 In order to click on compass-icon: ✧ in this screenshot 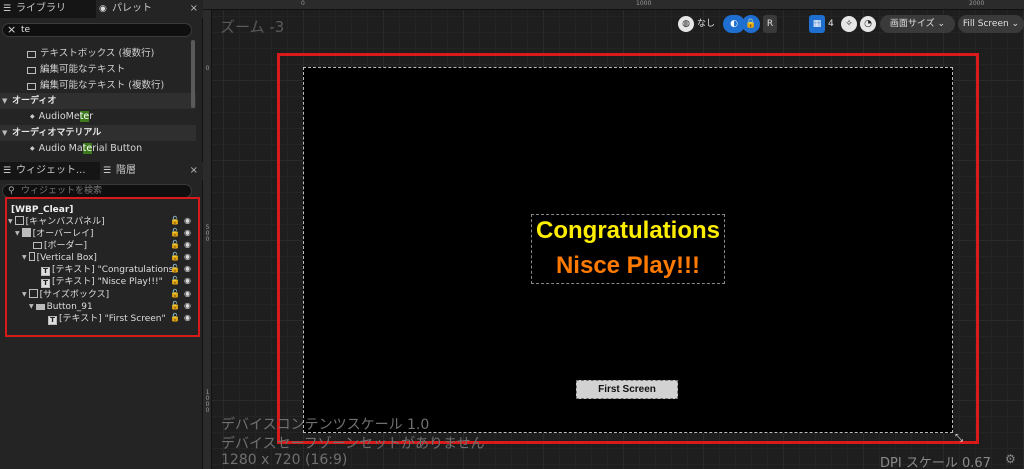, I will do `click(849, 24)`.